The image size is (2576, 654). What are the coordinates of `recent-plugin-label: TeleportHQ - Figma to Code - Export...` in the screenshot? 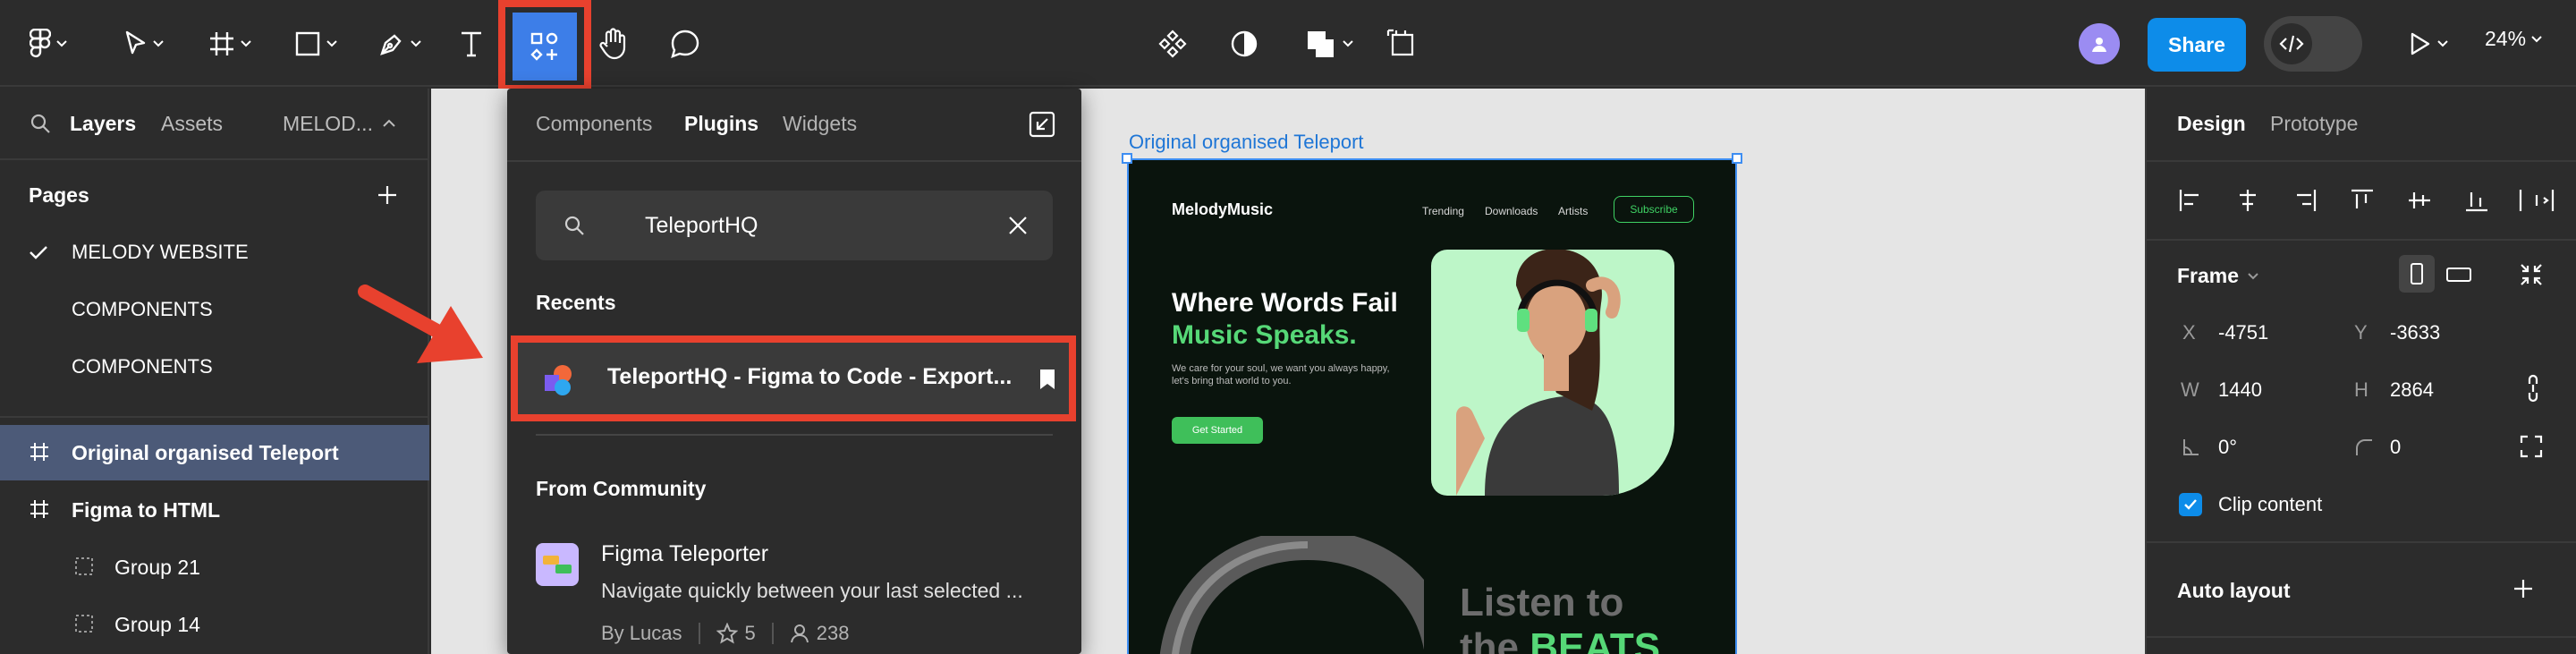 It's located at (810, 376).